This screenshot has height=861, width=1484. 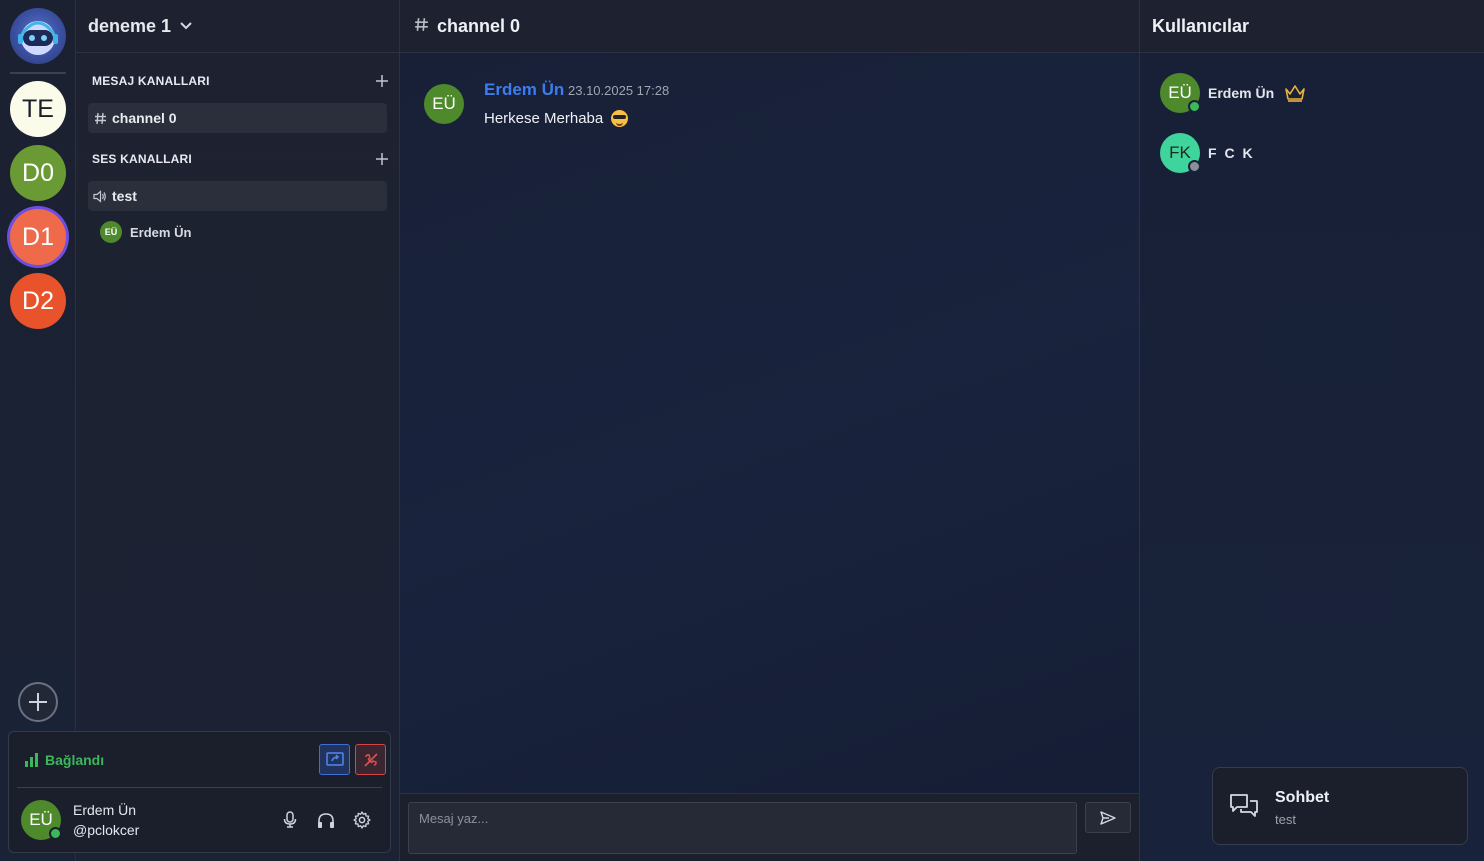 What do you see at coordinates (142, 159) in the screenshot?
I see `category-label: SES KANALLARI` at bounding box center [142, 159].